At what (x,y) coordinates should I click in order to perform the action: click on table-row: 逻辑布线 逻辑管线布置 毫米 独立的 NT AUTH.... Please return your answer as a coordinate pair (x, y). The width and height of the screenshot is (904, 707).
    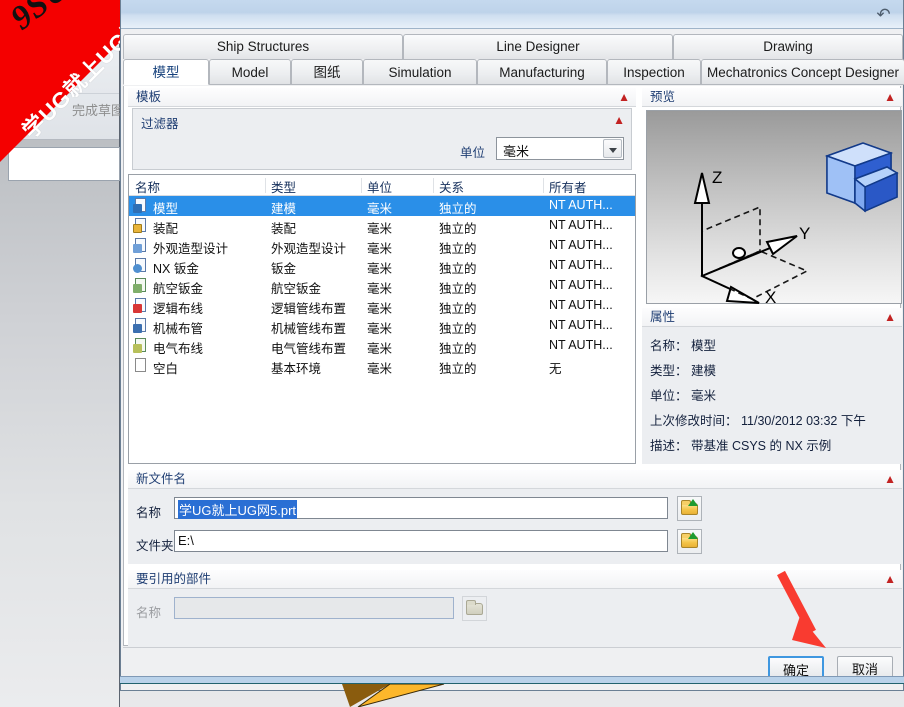
    Looking at the image, I should click on (382, 306).